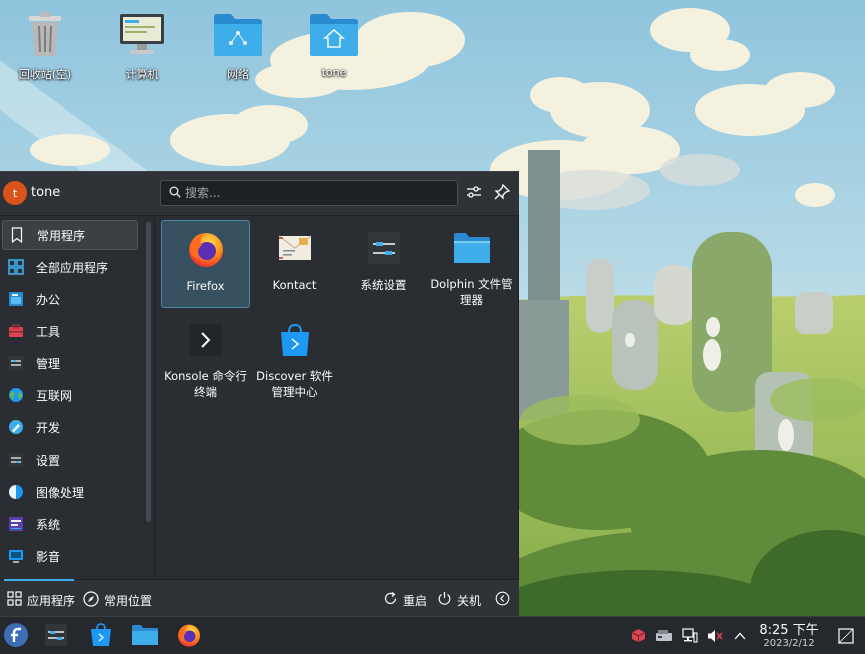  I want to click on desktop-icon-label: 回收站(空), so click(45, 74).